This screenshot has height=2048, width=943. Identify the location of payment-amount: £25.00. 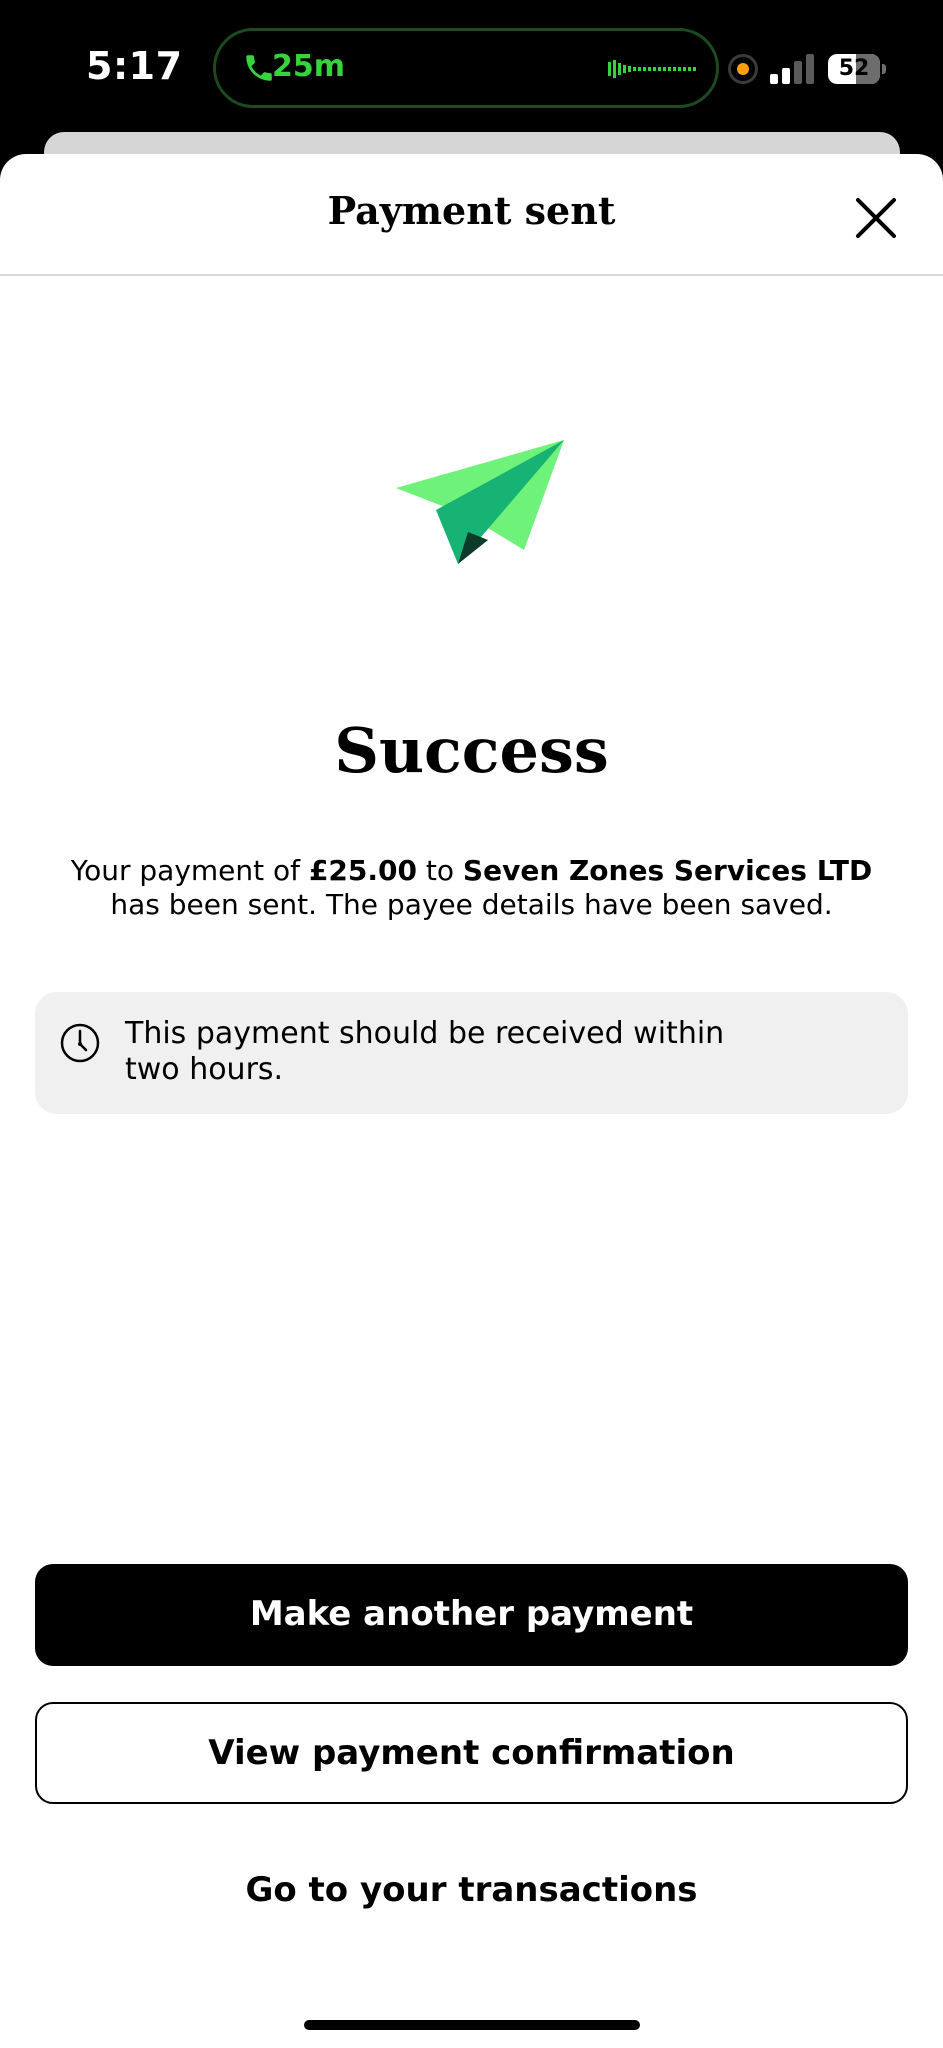
(362, 870).